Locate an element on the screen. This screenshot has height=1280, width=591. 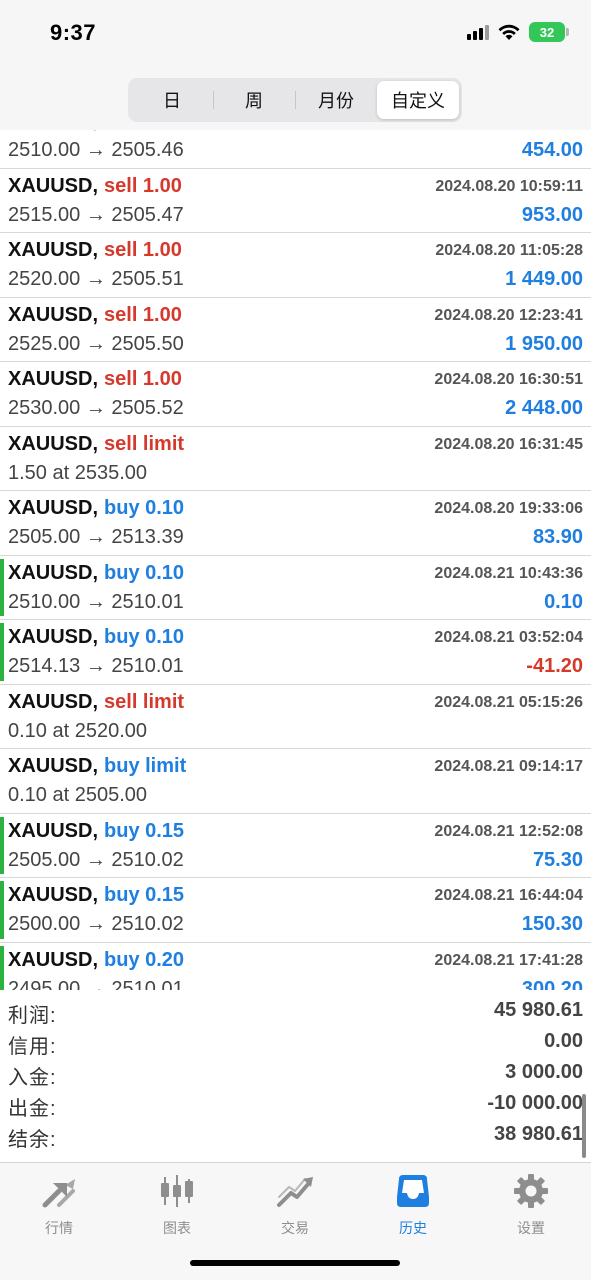
status-bar: 9:37 32 is located at coordinates (295, 35).